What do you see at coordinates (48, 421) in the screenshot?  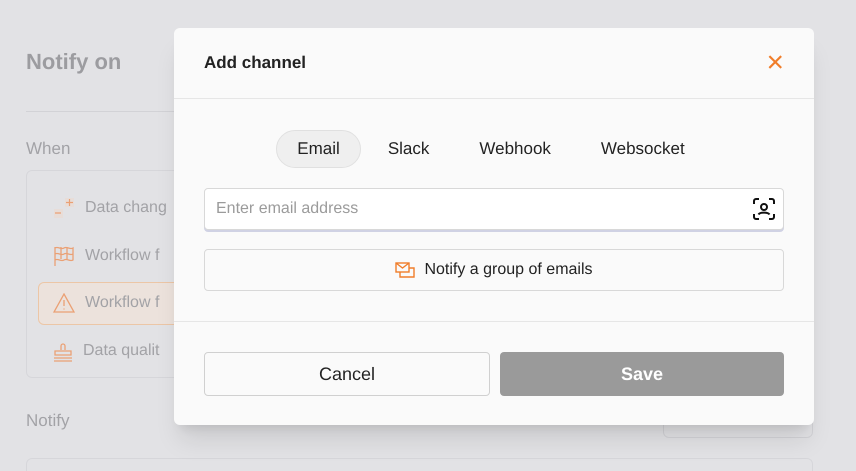 I see `section-label: Notify` at bounding box center [48, 421].